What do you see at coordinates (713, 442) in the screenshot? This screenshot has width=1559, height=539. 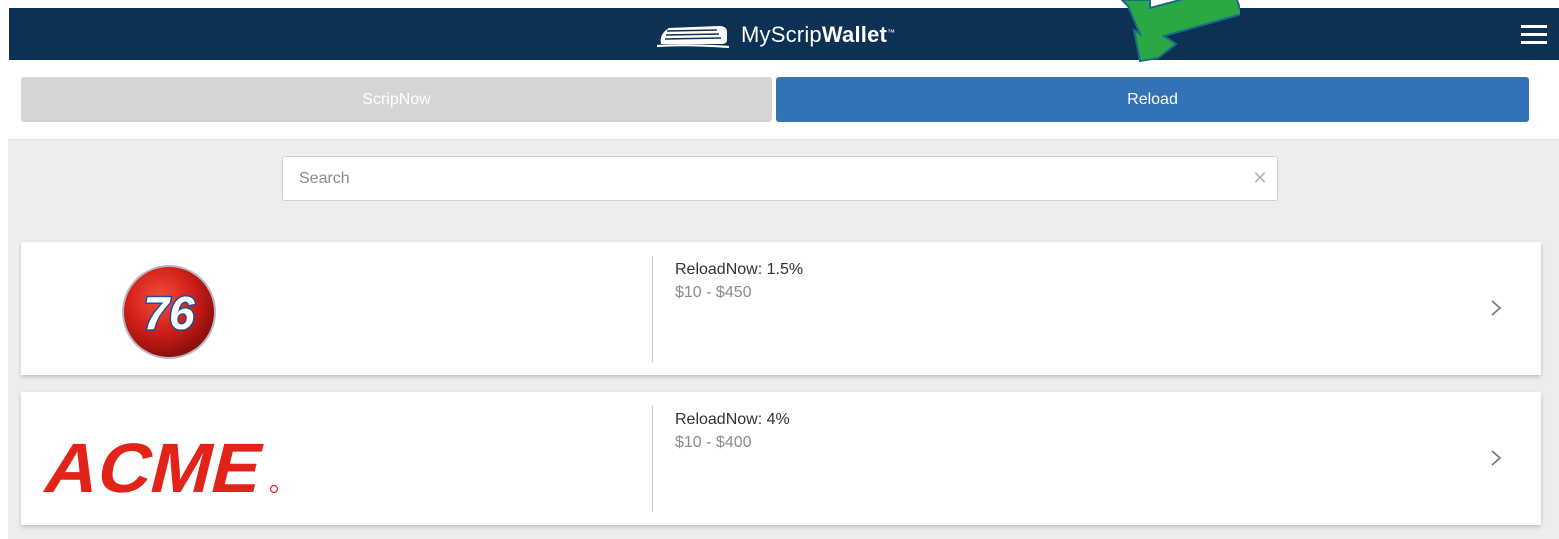 I see `reload-range: $10 - $400` at bounding box center [713, 442].